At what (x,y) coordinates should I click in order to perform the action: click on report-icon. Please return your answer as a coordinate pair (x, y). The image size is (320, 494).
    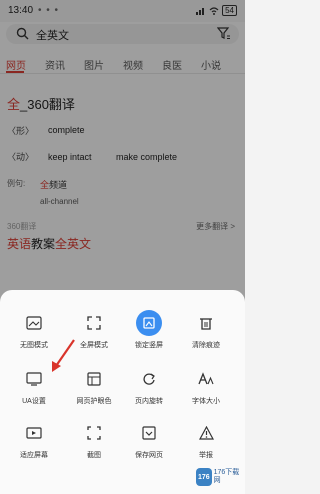
    Looking at the image, I should click on (206, 433).